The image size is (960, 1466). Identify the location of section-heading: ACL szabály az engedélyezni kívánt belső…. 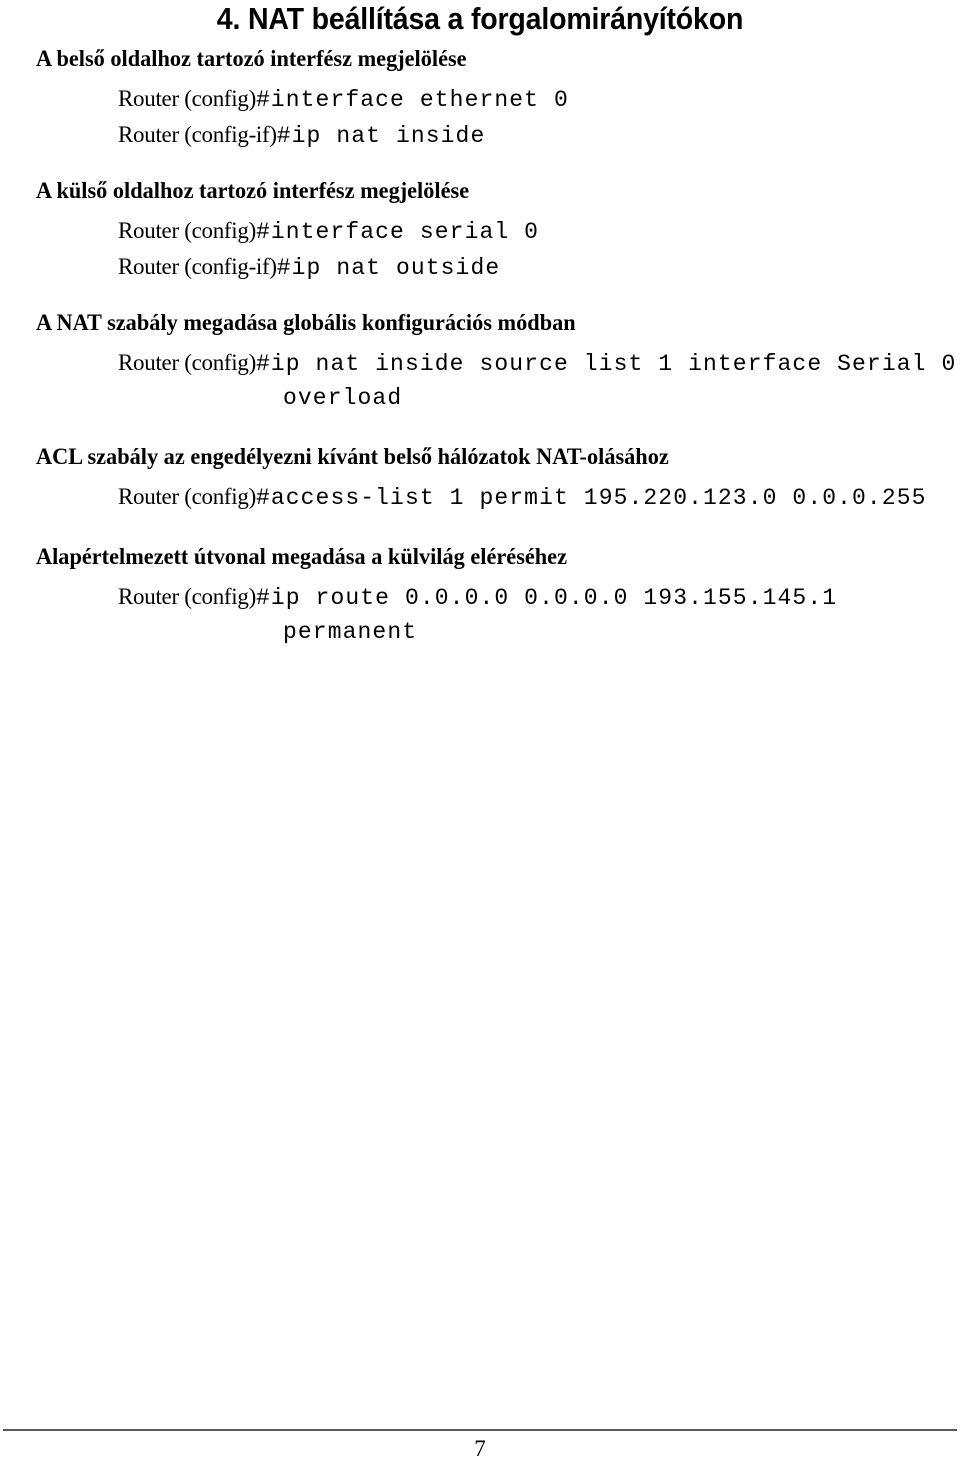
(352, 456).